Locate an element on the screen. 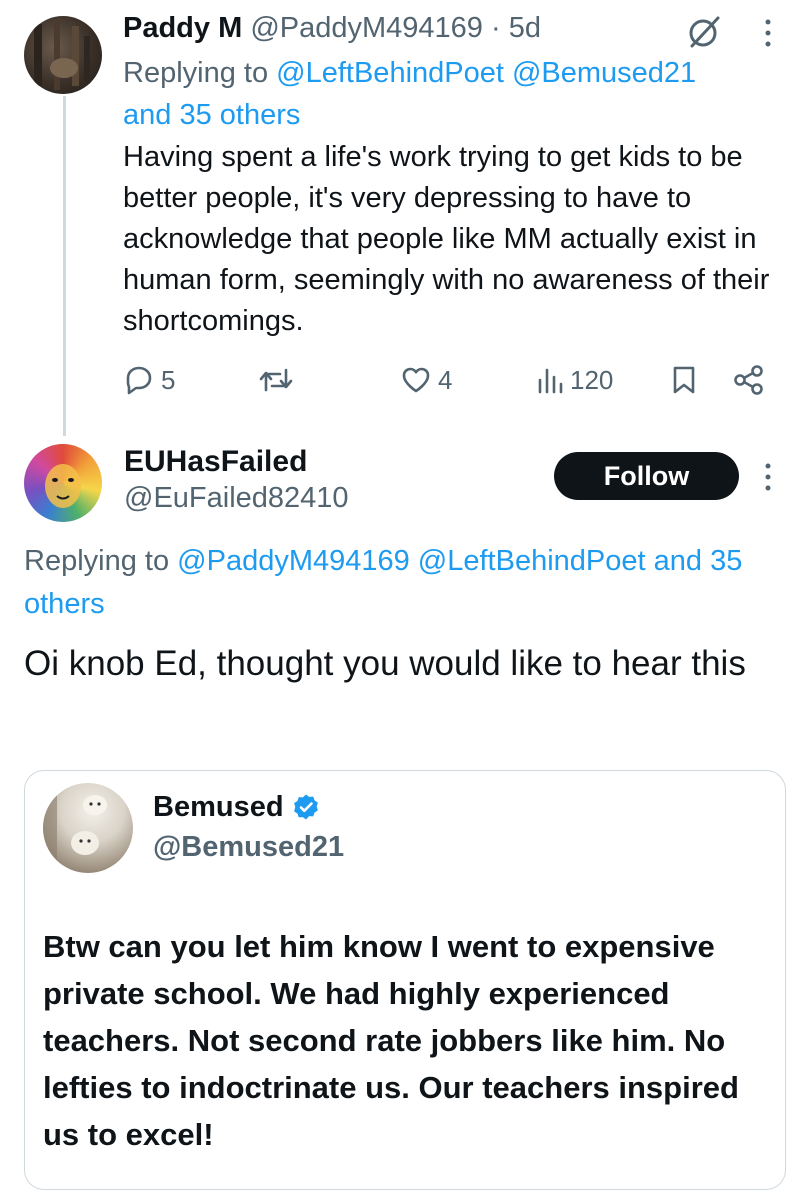 Image resolution: width=809 pixels, height=1200 pixels. heart-icon is located at coordinates (416, 380).